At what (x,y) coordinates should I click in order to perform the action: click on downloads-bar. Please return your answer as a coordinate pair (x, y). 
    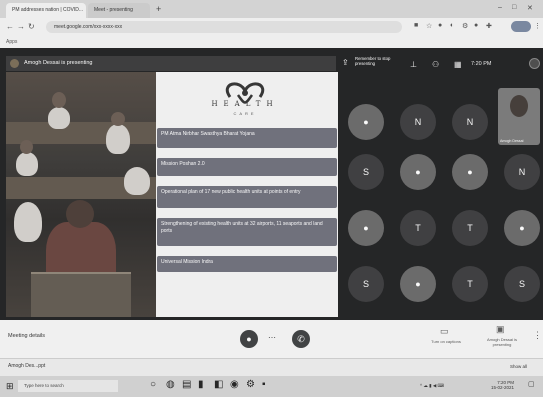
    Looking at the image, I should click on (271, 367).